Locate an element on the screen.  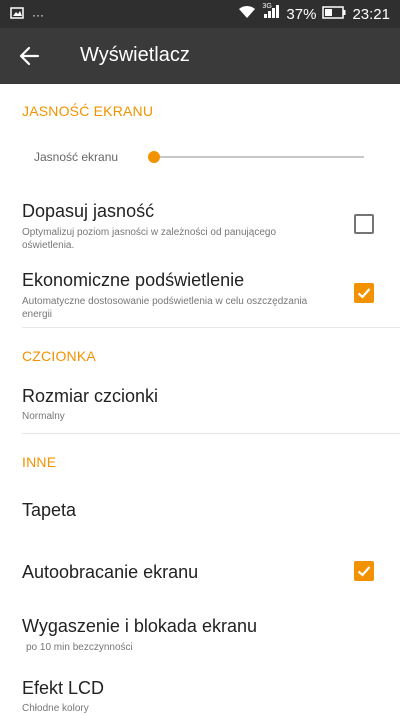
status-bar: ··· 3G 37% 23:21 is located at coordinates (200, 14).